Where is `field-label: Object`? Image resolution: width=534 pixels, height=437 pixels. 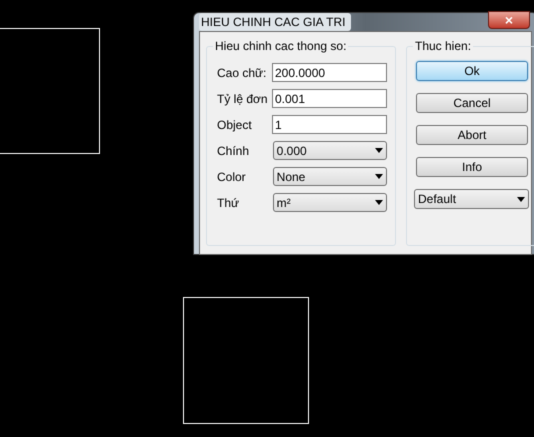 field-label: Object is located at coordinates (235, 125).